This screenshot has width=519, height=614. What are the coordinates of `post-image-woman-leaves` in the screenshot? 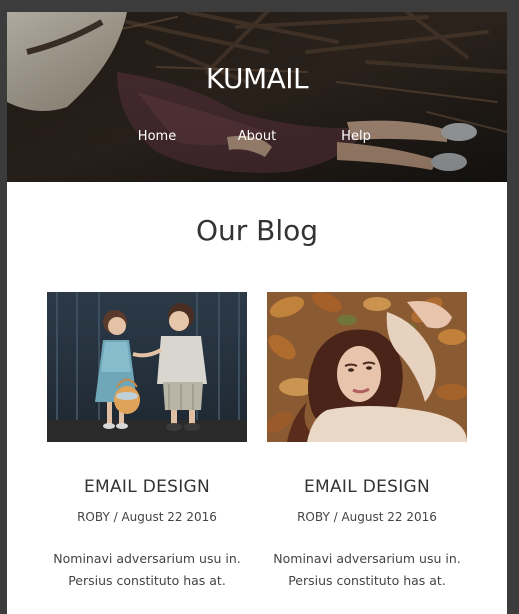 It's located at (367, 367).